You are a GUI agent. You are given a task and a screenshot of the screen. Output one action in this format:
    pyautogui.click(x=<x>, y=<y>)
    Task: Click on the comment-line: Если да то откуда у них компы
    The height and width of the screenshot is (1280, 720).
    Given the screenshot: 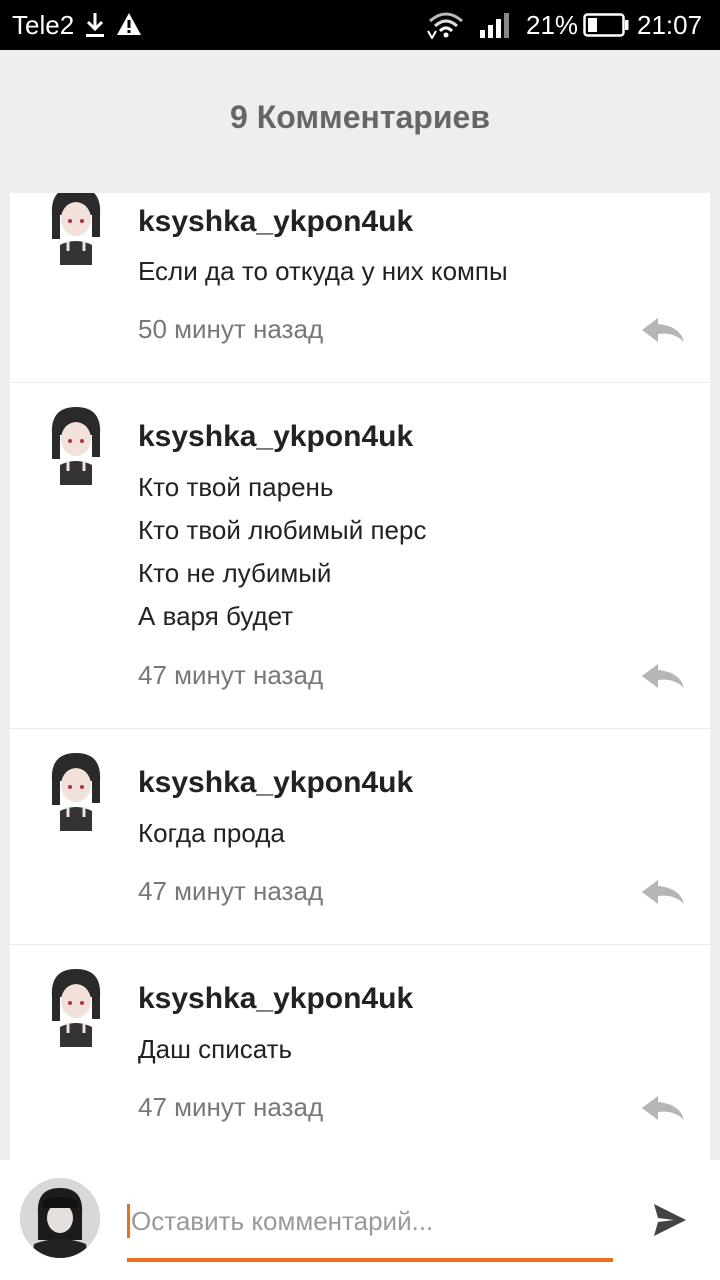 What is the action you would take?
    pyautogui.click(x=323, y=271)
    